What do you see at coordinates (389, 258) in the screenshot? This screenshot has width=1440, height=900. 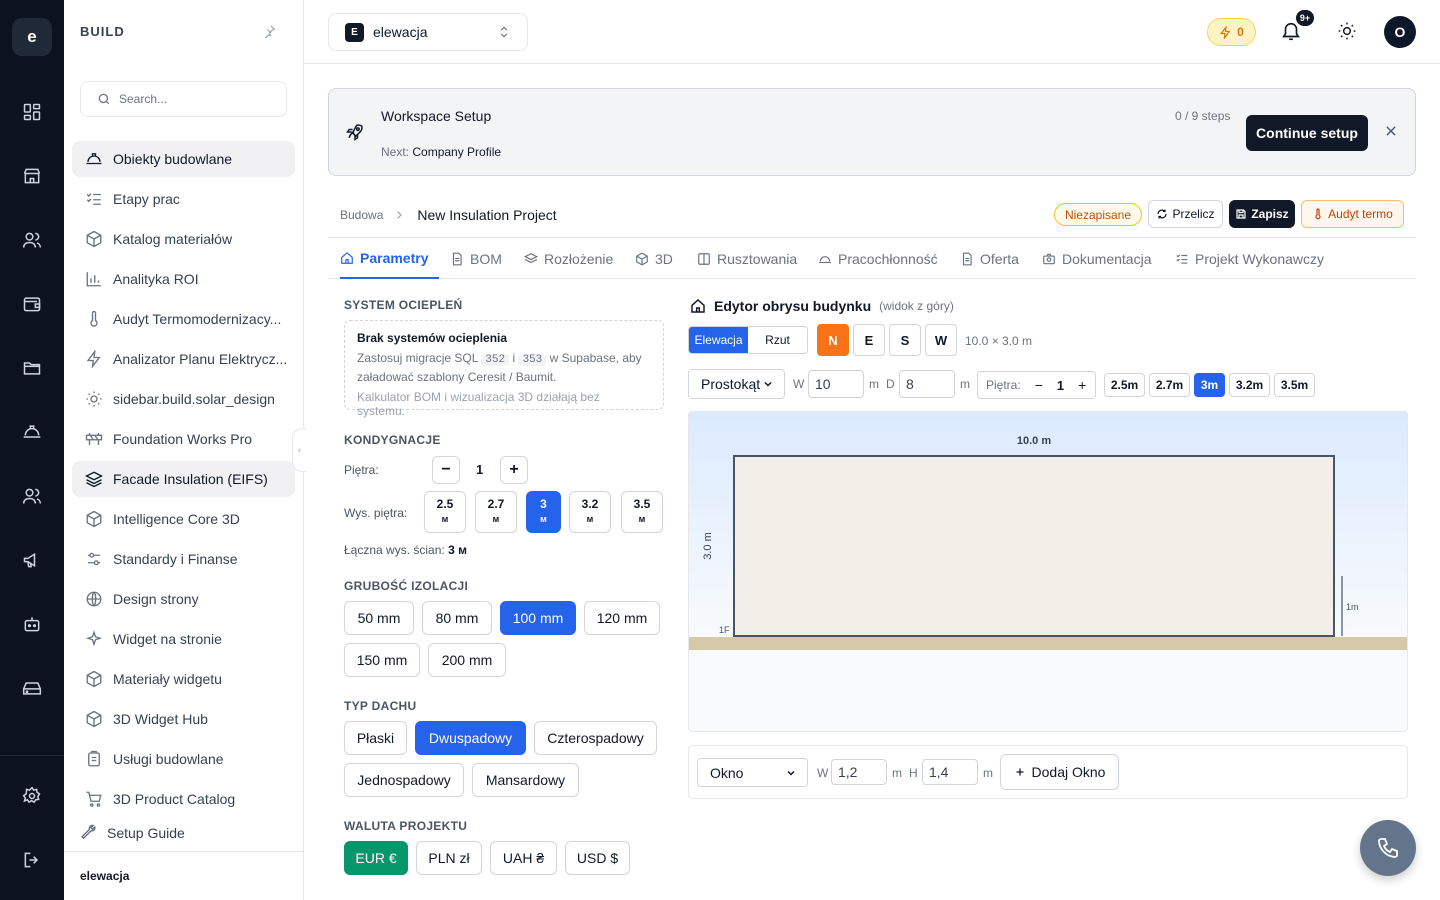 I see `tab-parametry: Parametry` at bounding box center [389, 258].